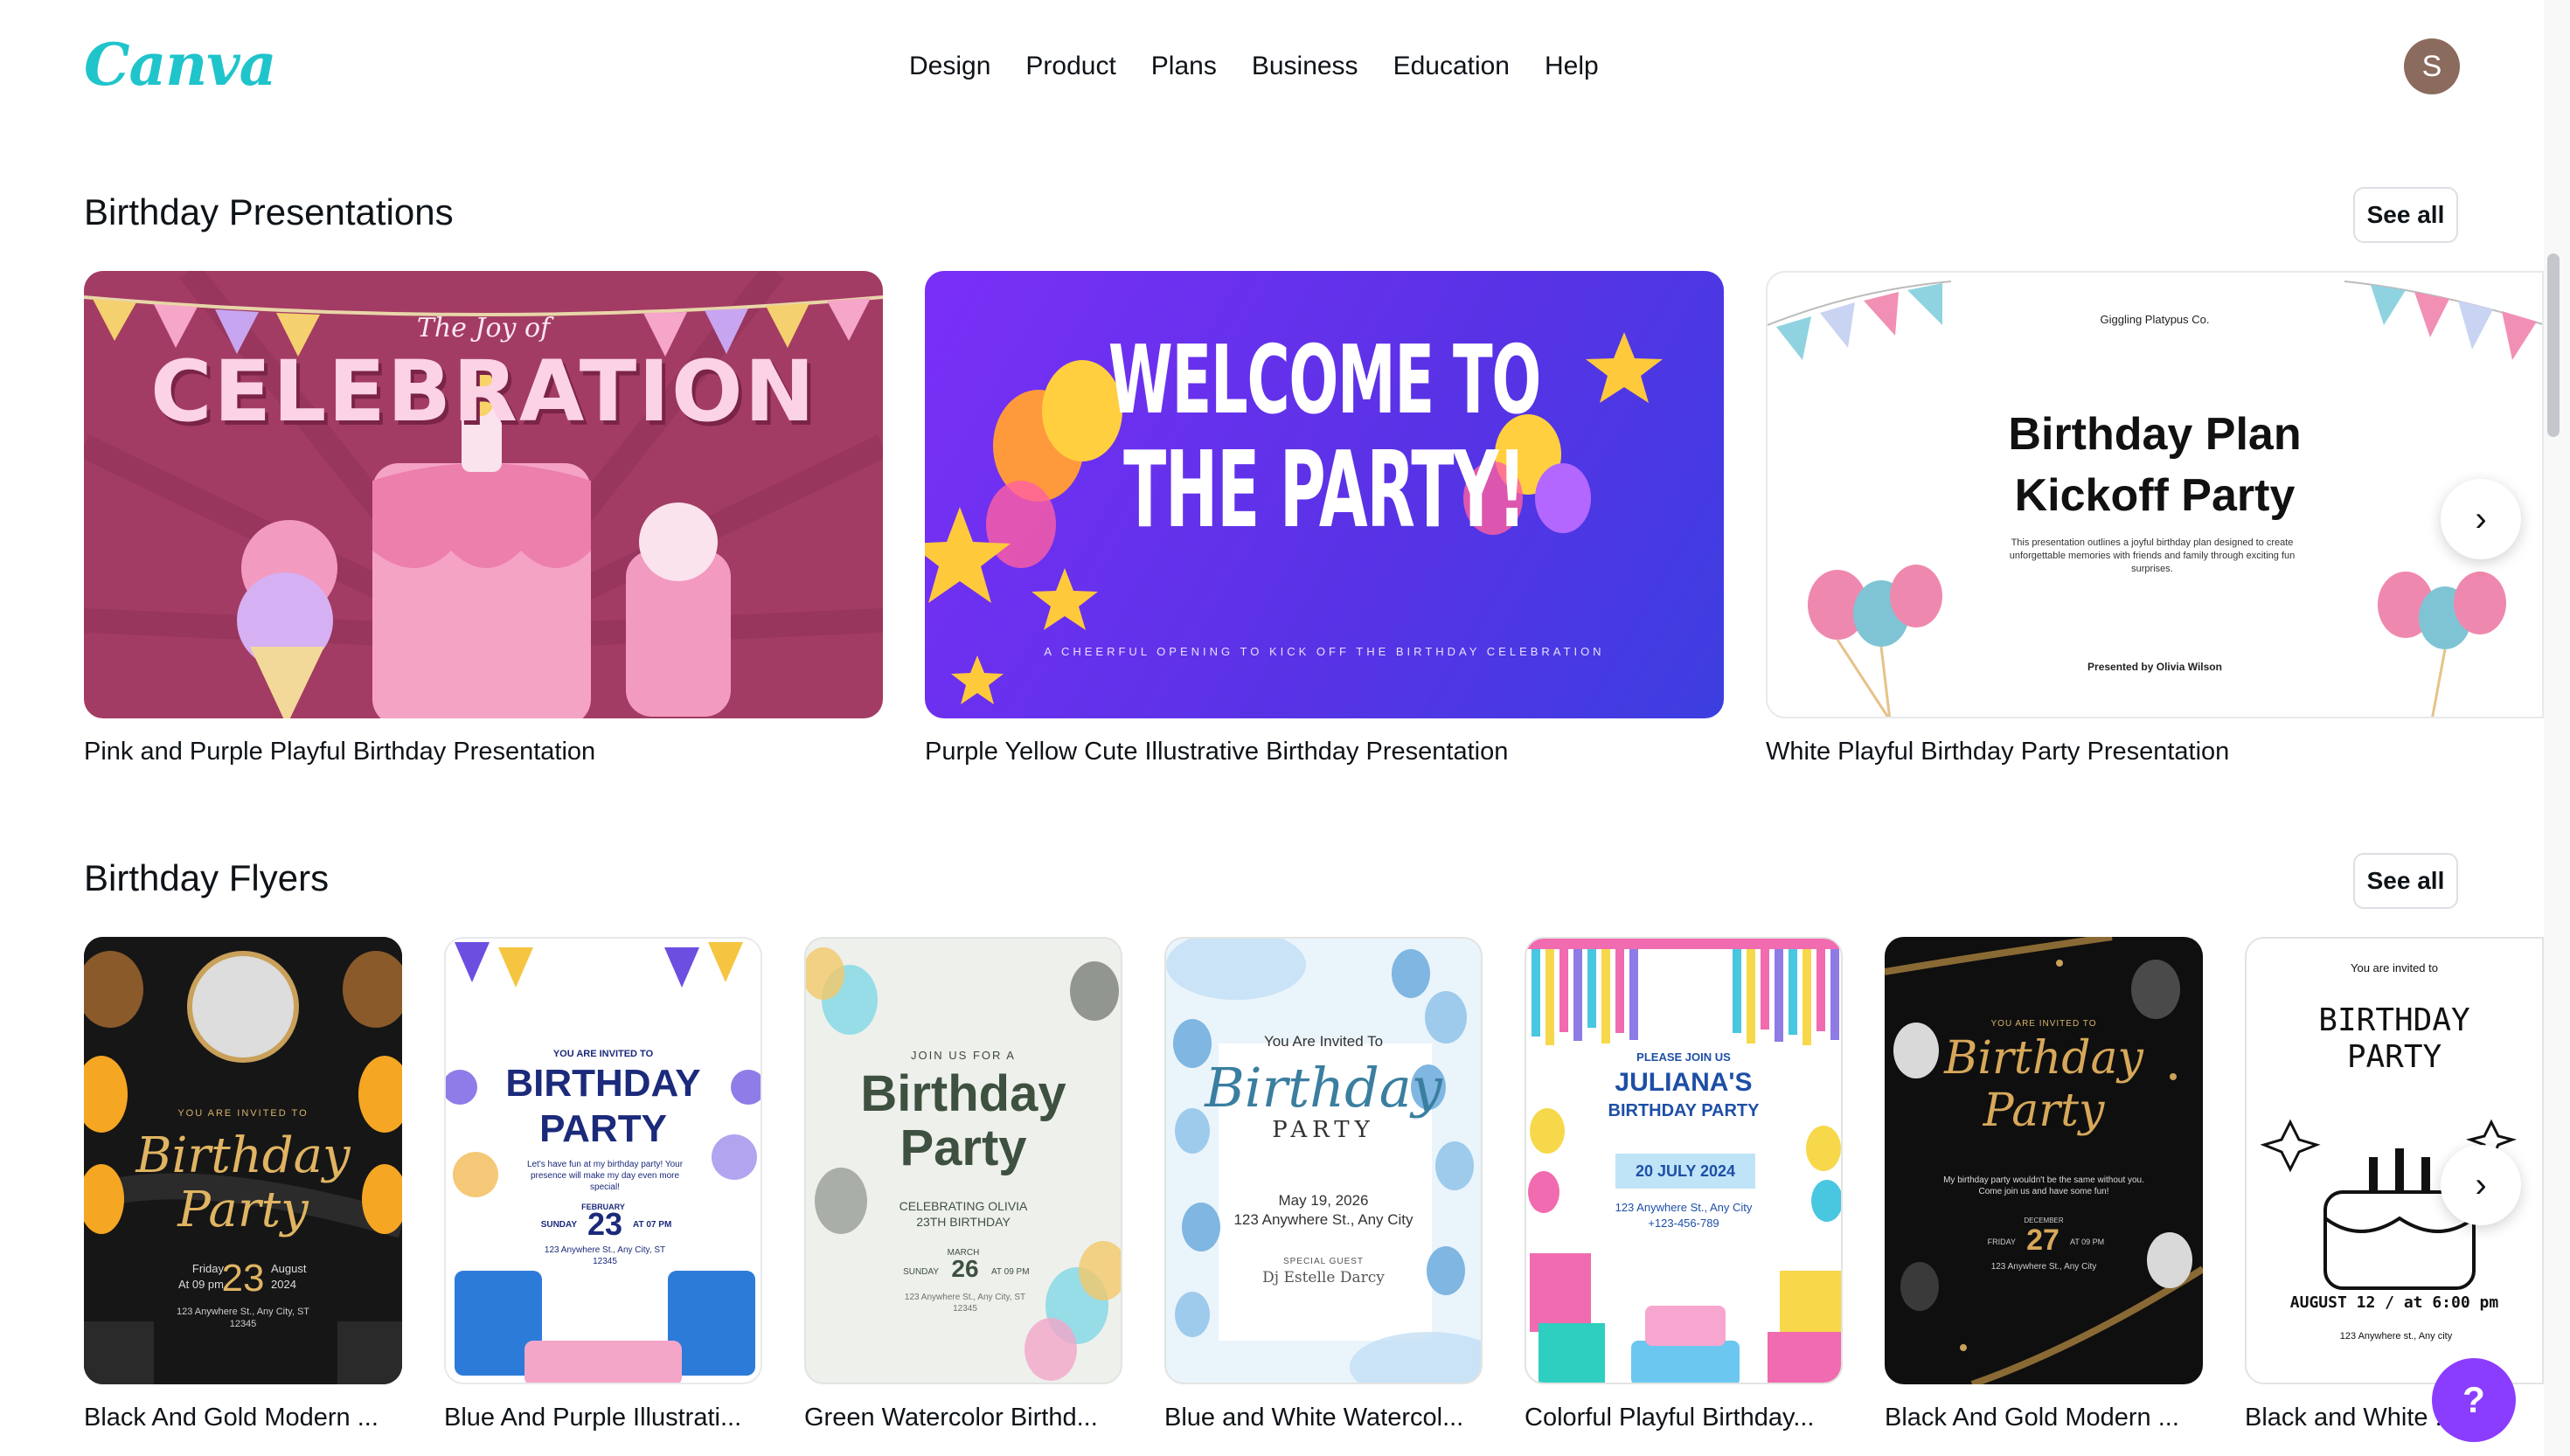 This screenshot has height=1456, width=2570. I want to click on thumb-heading: WELCOME TO, so click(1324, 380).